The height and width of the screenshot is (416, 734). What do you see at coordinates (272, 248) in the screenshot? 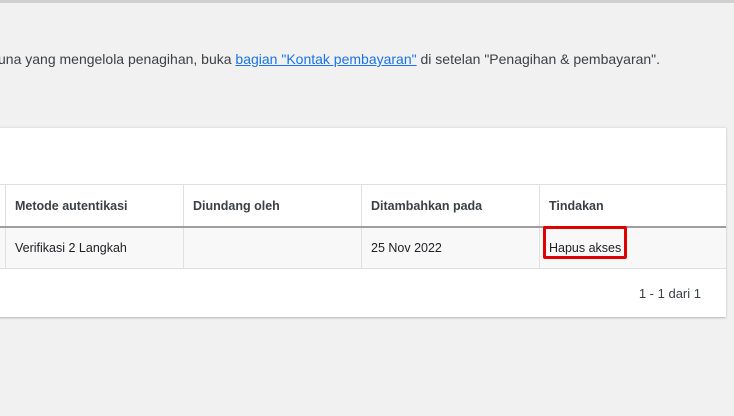
I see `cell-invited-by` at bounding box center [272, 248].